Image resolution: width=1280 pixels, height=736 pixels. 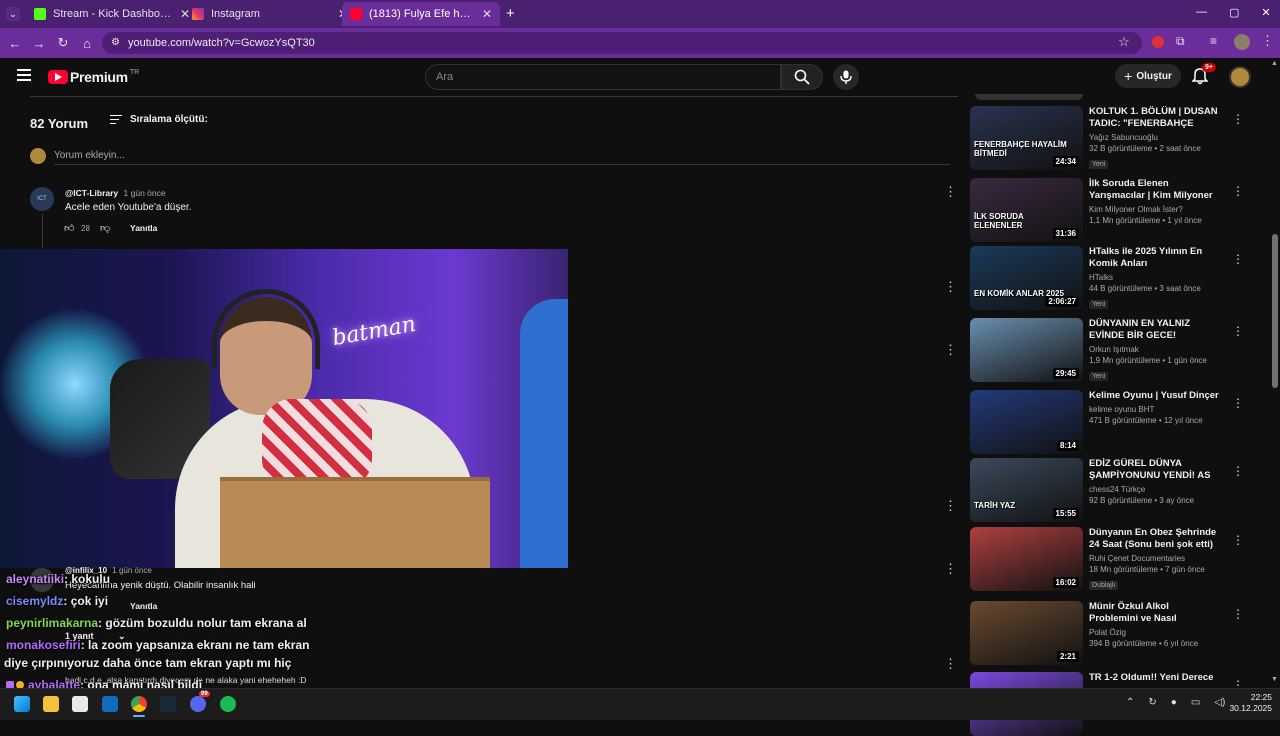 I want to click on video-thumbnail: TARİH YAZ 15:55, so click(x=1026, y=490).